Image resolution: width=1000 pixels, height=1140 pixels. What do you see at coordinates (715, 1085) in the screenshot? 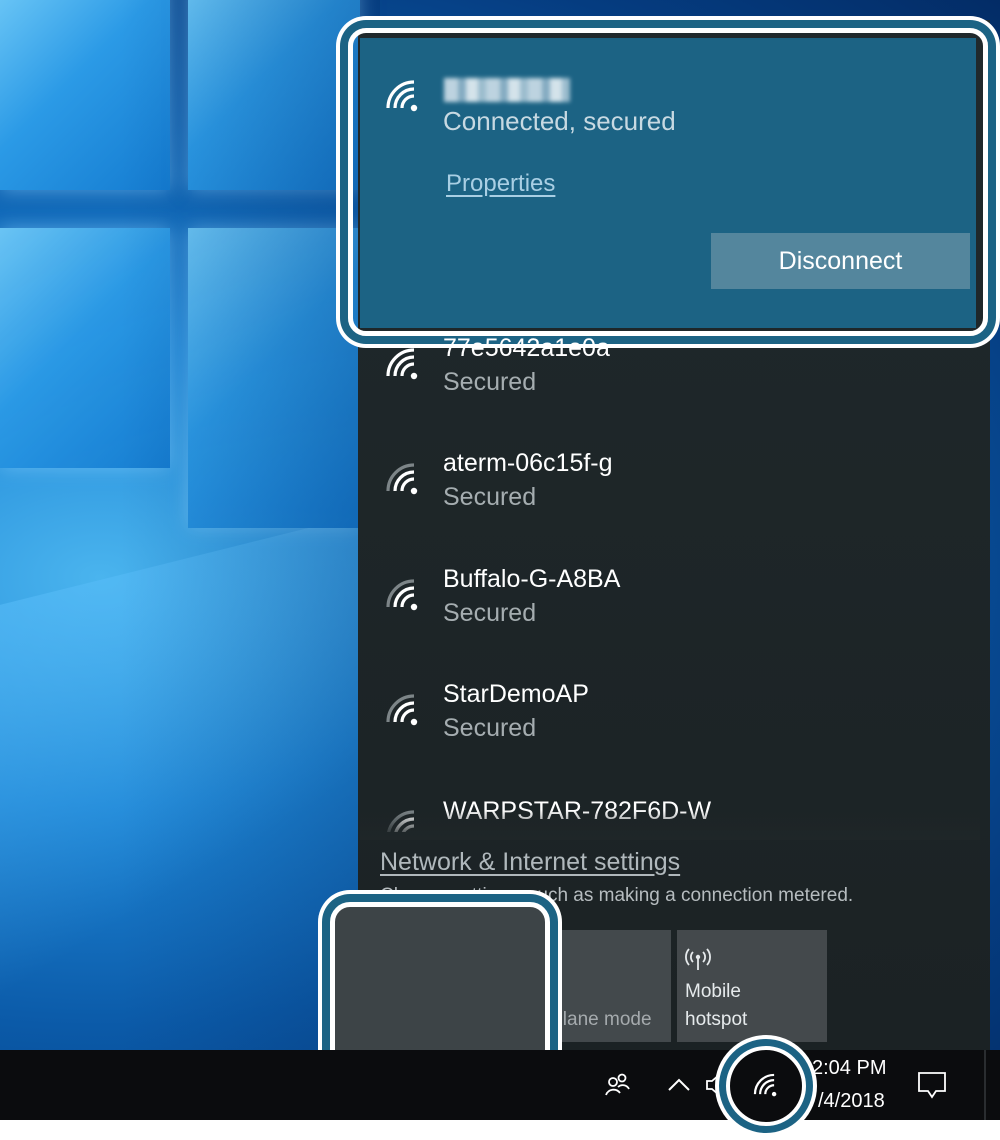
I see `volume-icon` at bounding box center [715, 1085].